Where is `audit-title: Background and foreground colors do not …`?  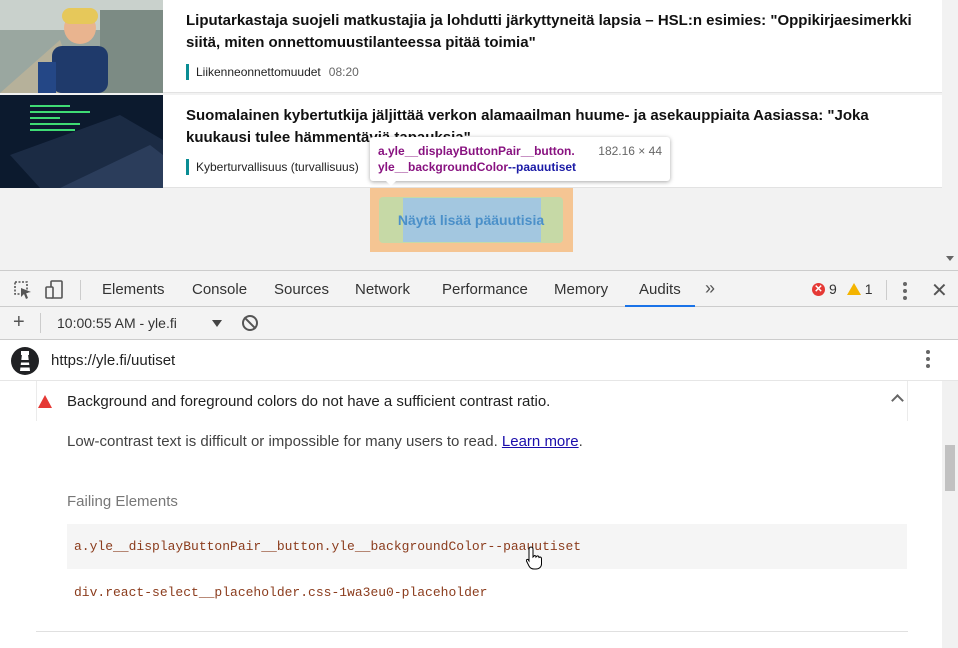
audit-title: Background and foreground colors do not … is located at coordinates (308, 401).